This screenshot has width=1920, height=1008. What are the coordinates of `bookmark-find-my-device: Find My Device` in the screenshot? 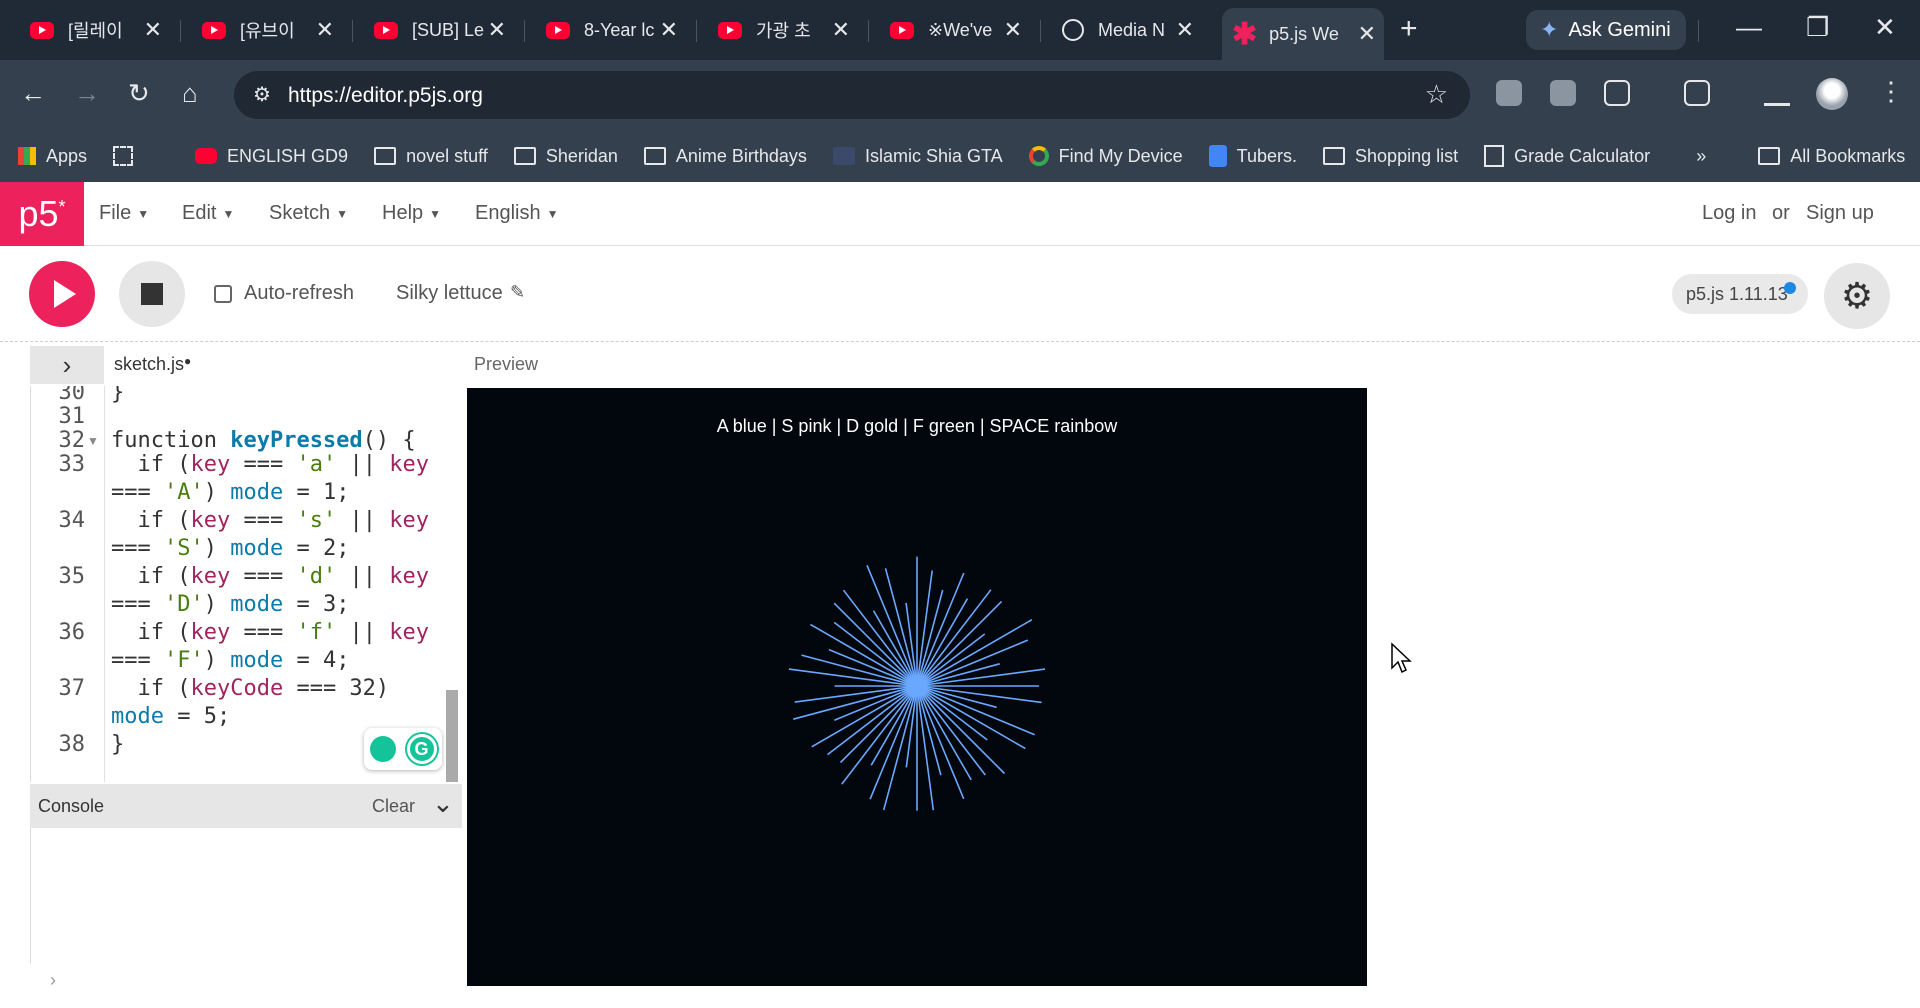 It's located at (1105, 156).